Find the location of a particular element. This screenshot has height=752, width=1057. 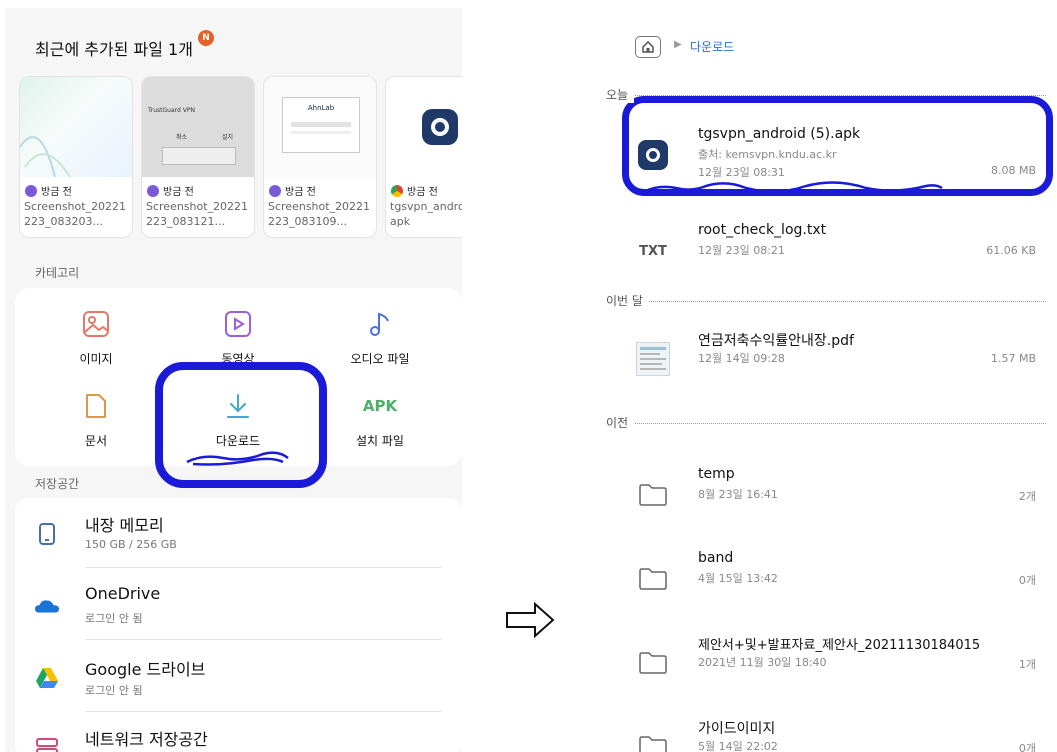

google-drive-icon is located at coordinates (47, 678).